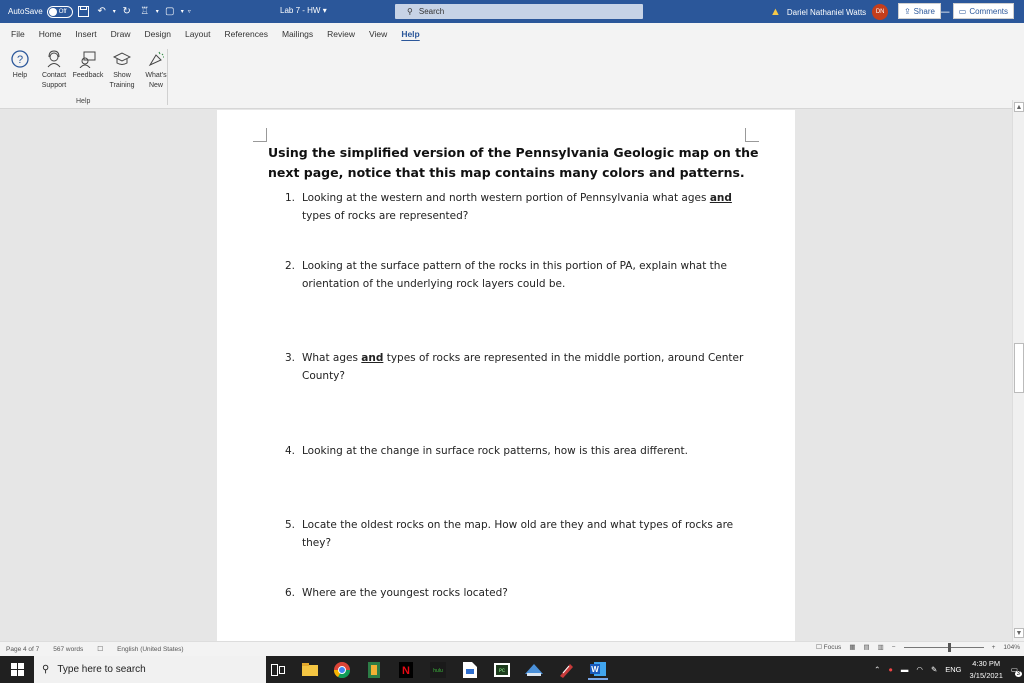 The width and height of the screenshot is (1024, 683). What do you see at coordinates (156, 59) in the screenshot?
I see `megaphone-icon` at bounding box center [156, 59].